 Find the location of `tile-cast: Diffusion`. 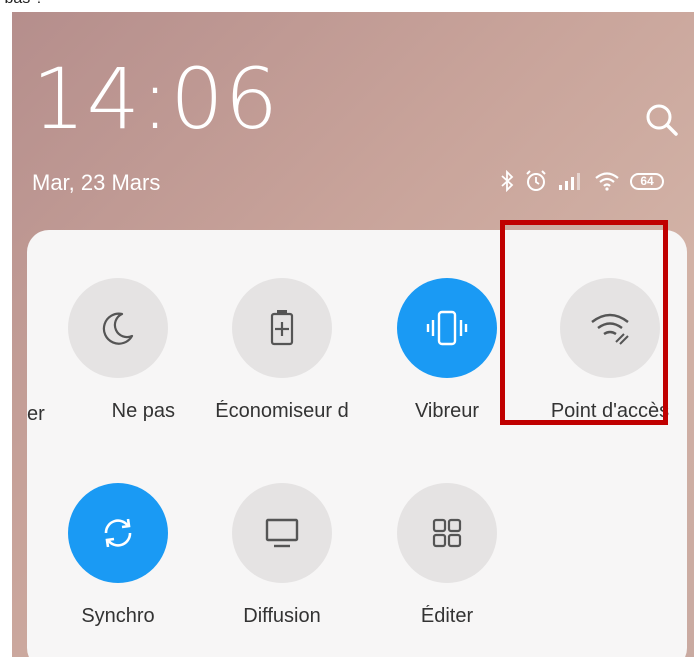

tile-cast: Diffusion is located at coordinates (282, 555).